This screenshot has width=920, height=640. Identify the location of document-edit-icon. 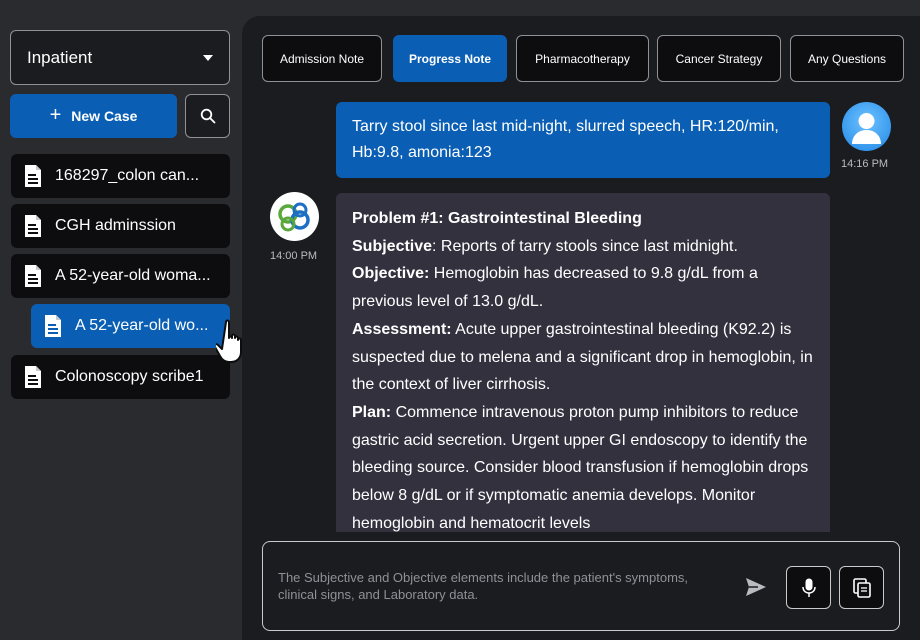
(53, 326).